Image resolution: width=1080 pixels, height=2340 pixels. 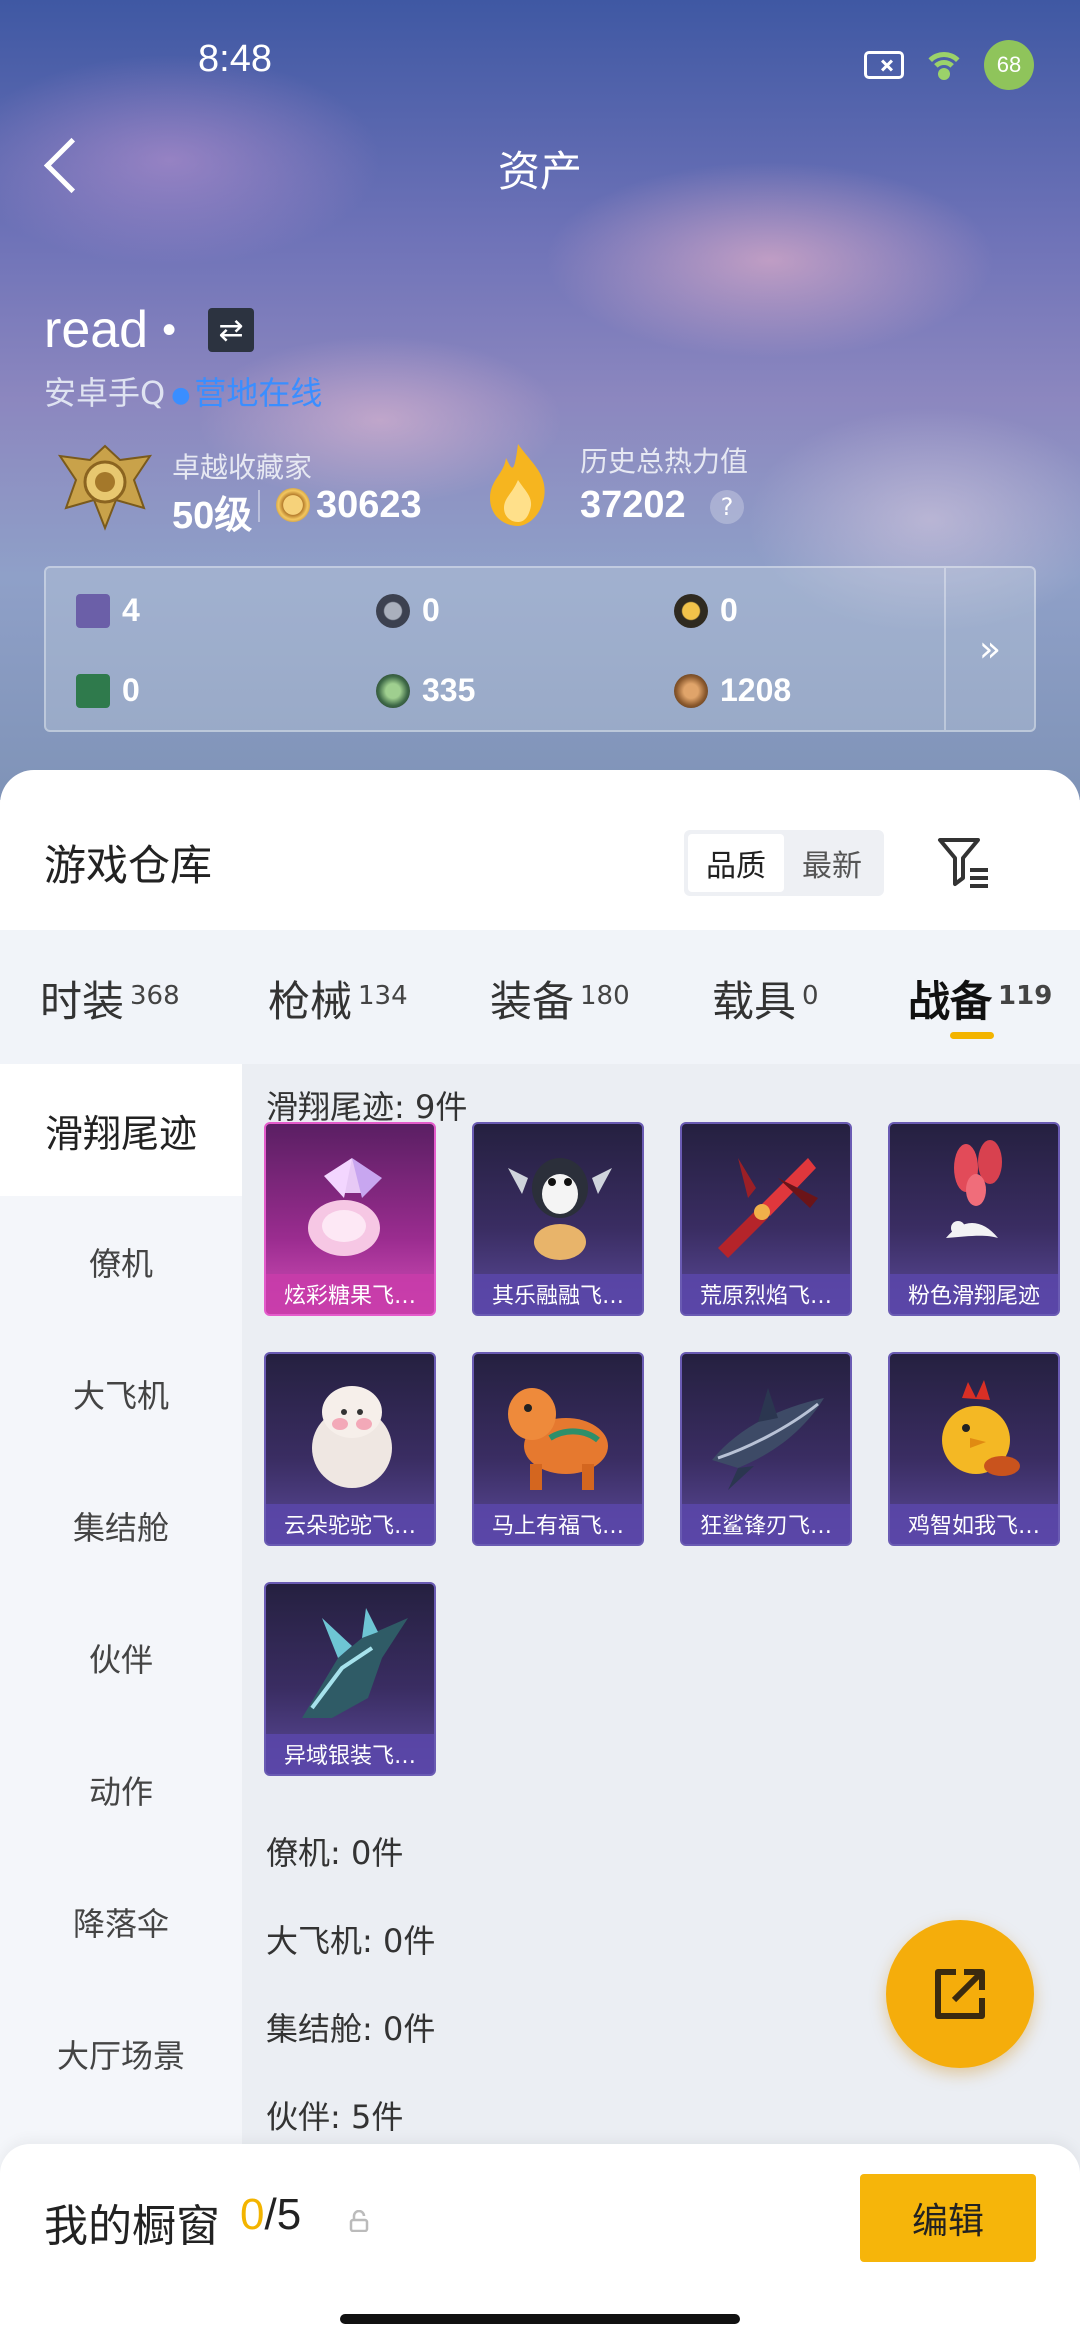 I want to click on coin-value: 30623, so click(x=369, y=505).